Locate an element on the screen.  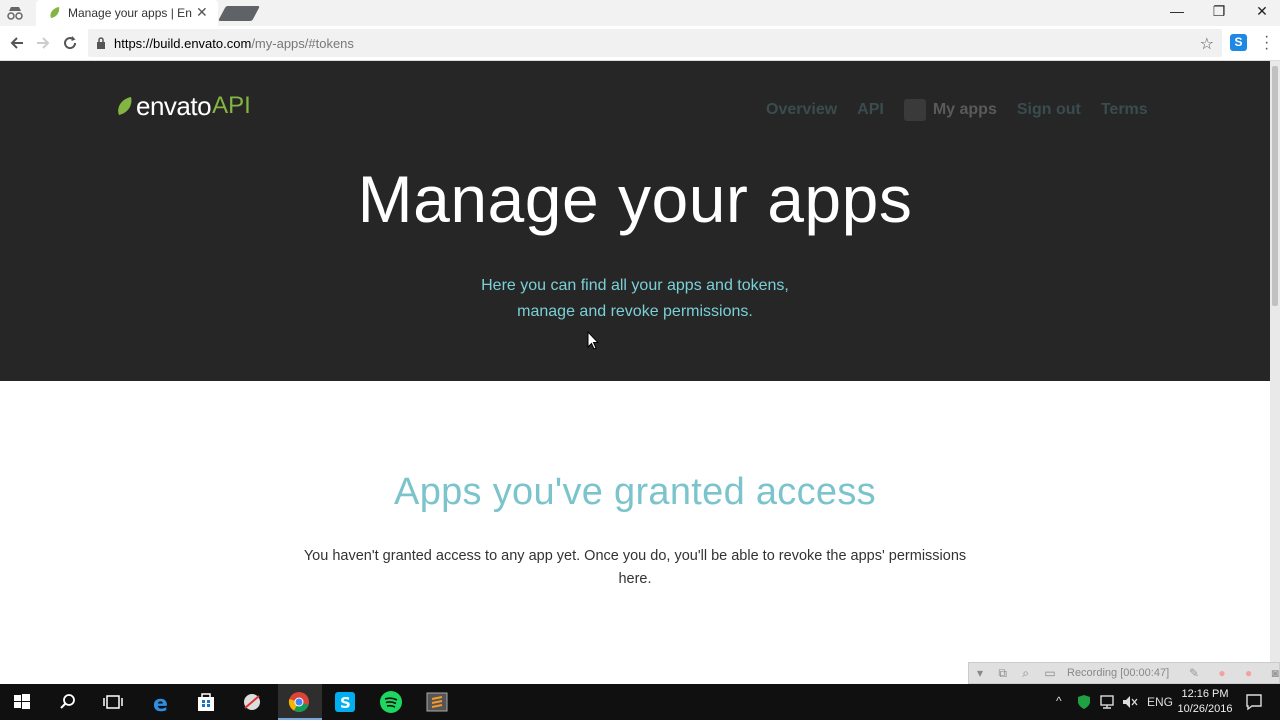
tab-title: Manage your apps | Enva is located at coordinates (130, 13).